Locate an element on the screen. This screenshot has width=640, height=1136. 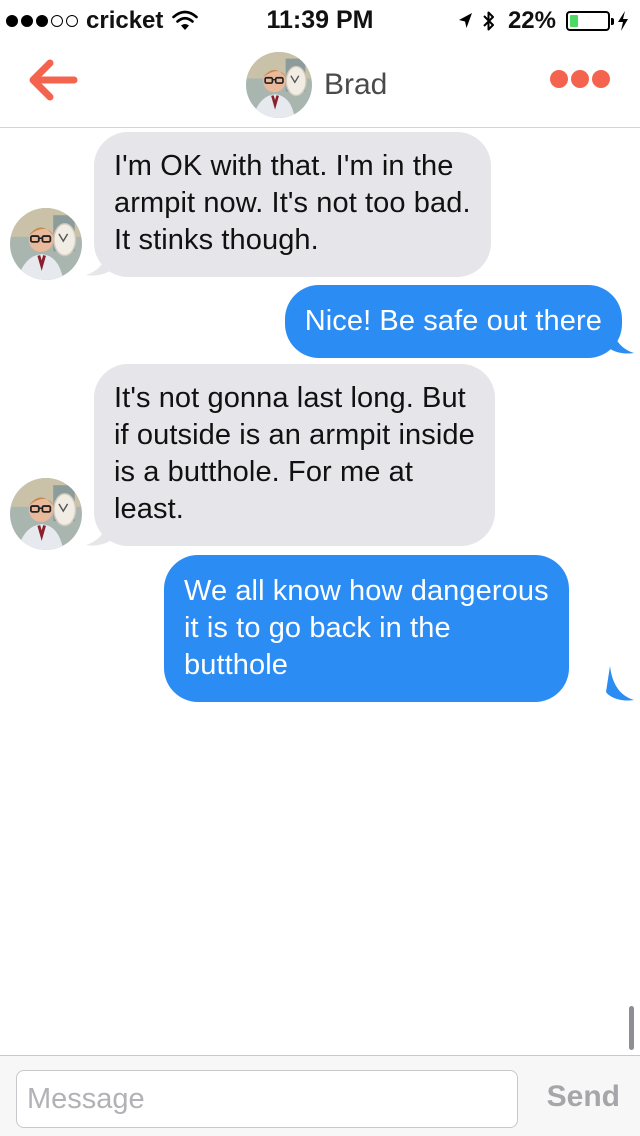
message-line: Nice! Be safe out there is located at coordinates (453, 321).